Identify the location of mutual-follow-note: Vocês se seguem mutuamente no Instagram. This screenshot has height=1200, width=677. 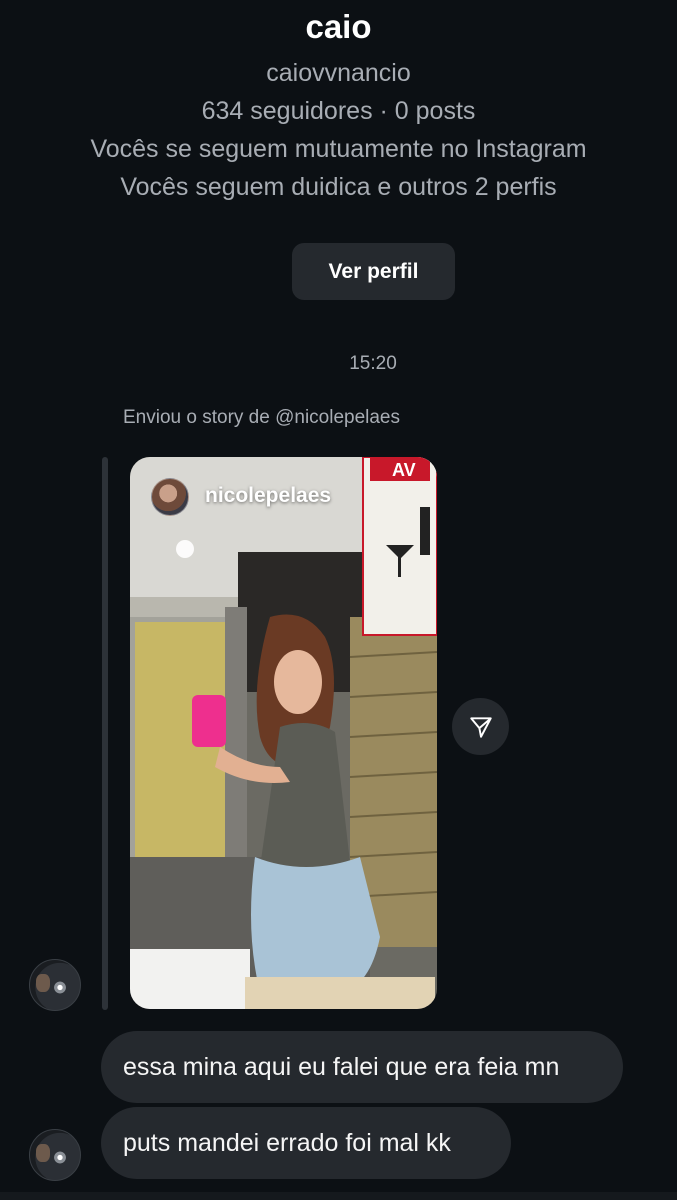
(338, 149).